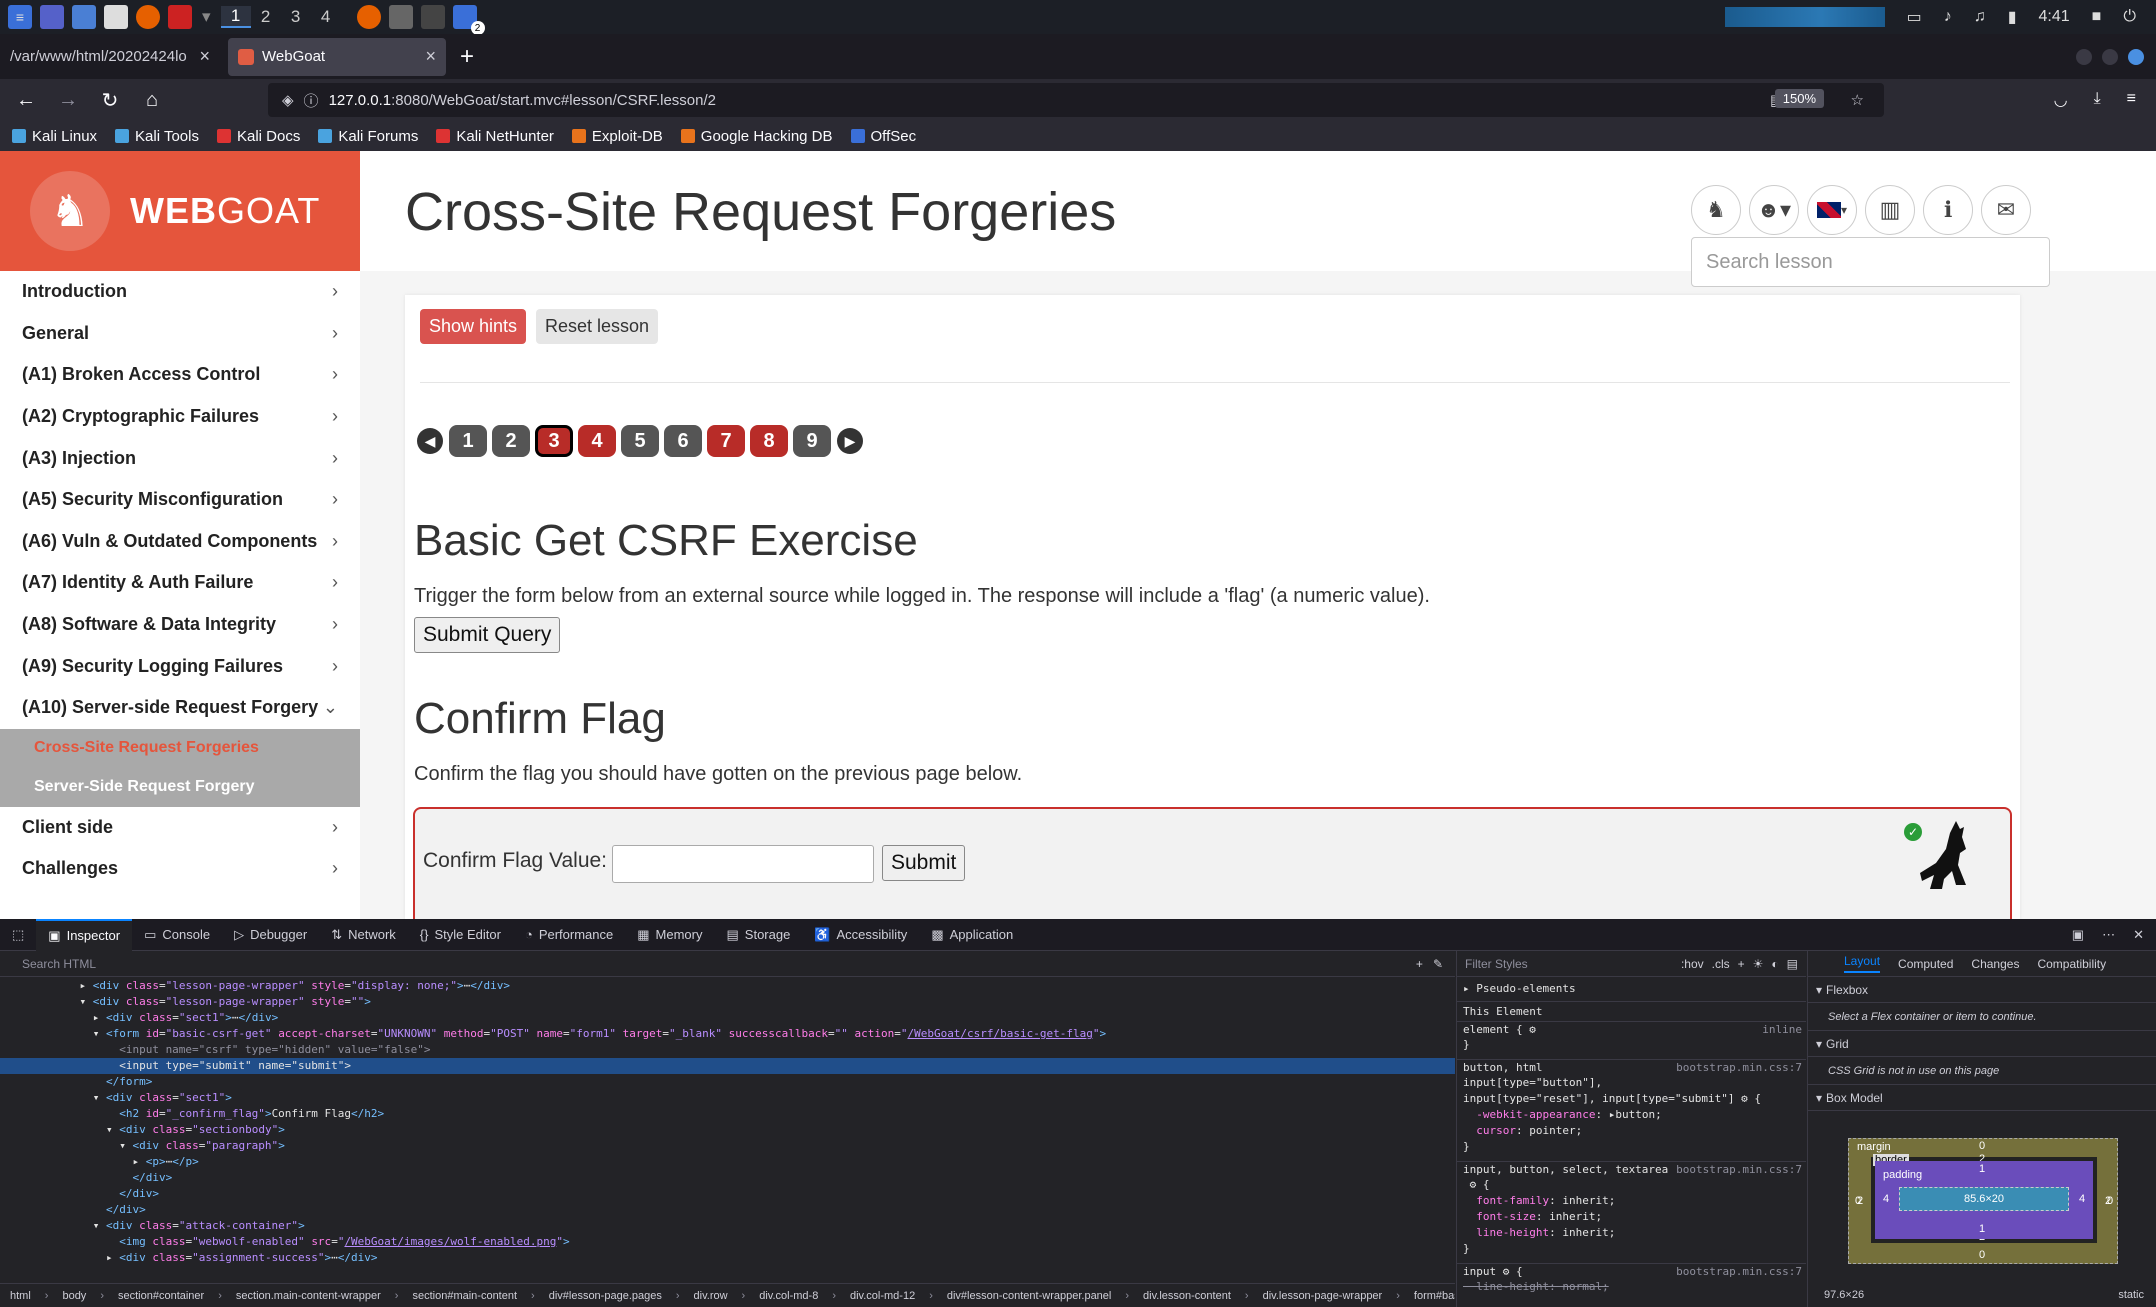  I want to click on tab-application: ▩ Application, so click(972, 935).